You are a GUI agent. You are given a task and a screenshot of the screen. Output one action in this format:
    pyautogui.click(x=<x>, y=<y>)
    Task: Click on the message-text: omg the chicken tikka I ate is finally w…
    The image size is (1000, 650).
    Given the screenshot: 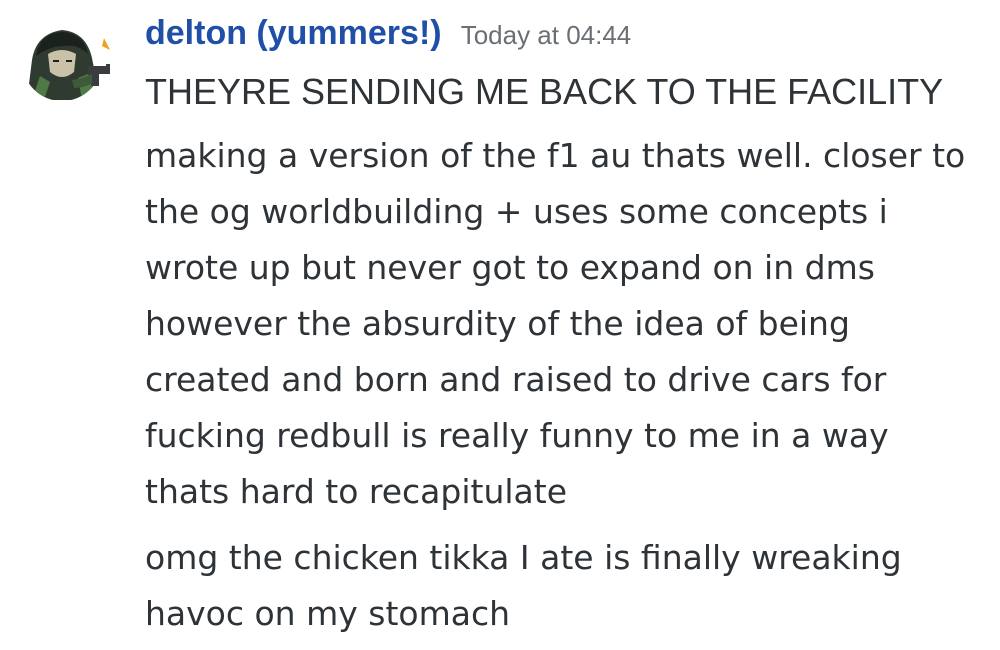 What is the action you would take?
    pyautogui.click(x=523, y=585)
    